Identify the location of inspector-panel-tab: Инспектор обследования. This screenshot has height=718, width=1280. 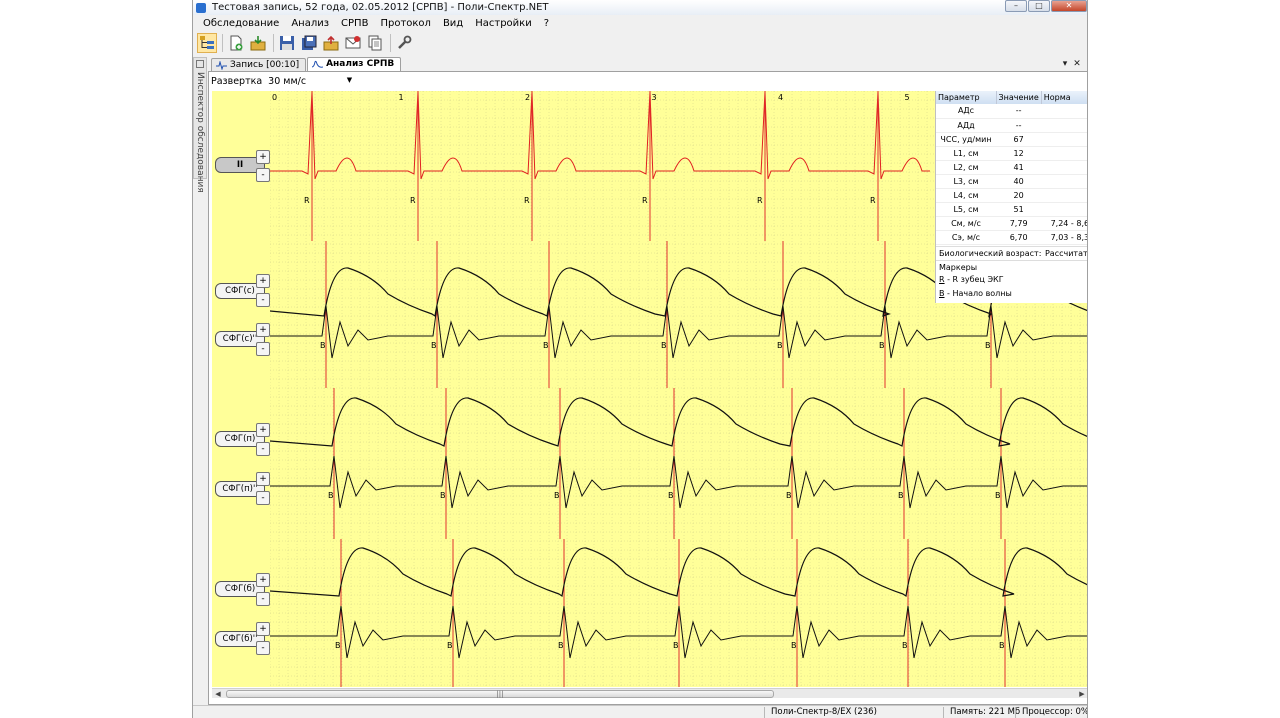
(200, 125).